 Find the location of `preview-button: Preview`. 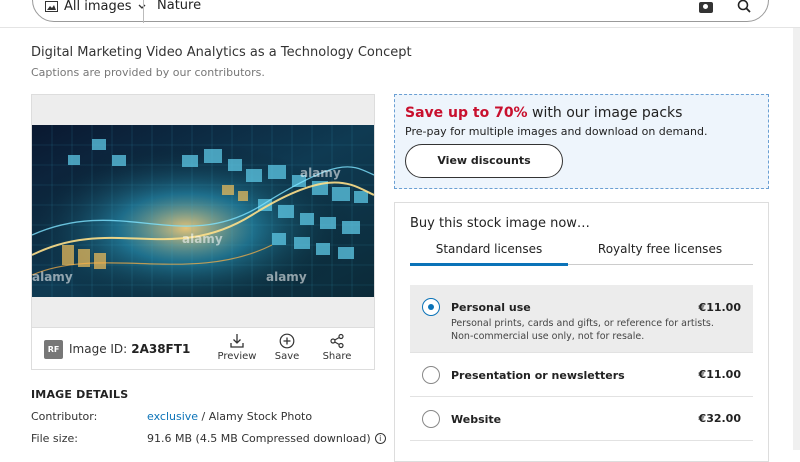

preview-button: Preview is located at coordinates (237, 347).